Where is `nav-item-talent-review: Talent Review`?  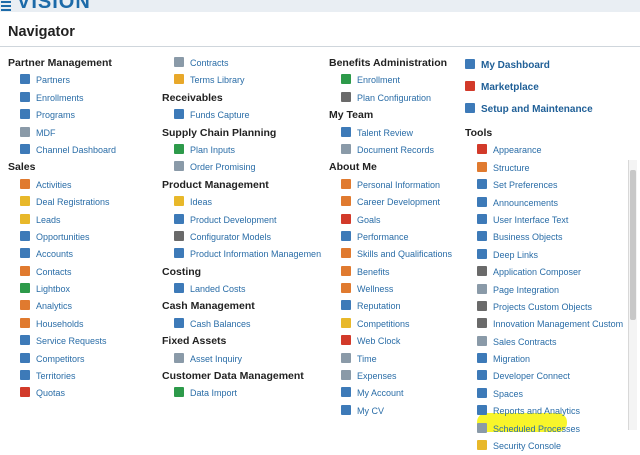
nav-item-talent-review: Talent Review is located at coordinates (394, 133).